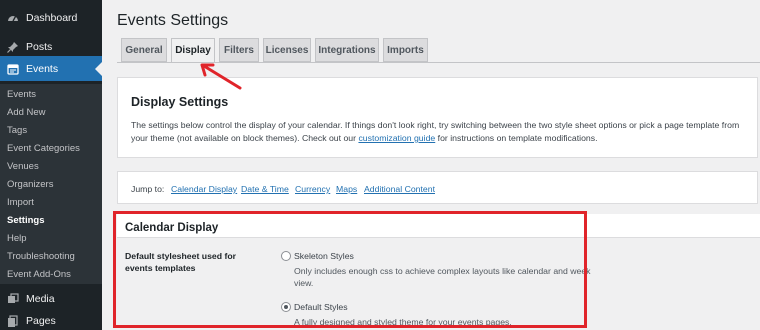 This screenshot has height=330, width=760. I want to click on submenu-event-add-ons: Event Add-Ons, so click(39, 274).